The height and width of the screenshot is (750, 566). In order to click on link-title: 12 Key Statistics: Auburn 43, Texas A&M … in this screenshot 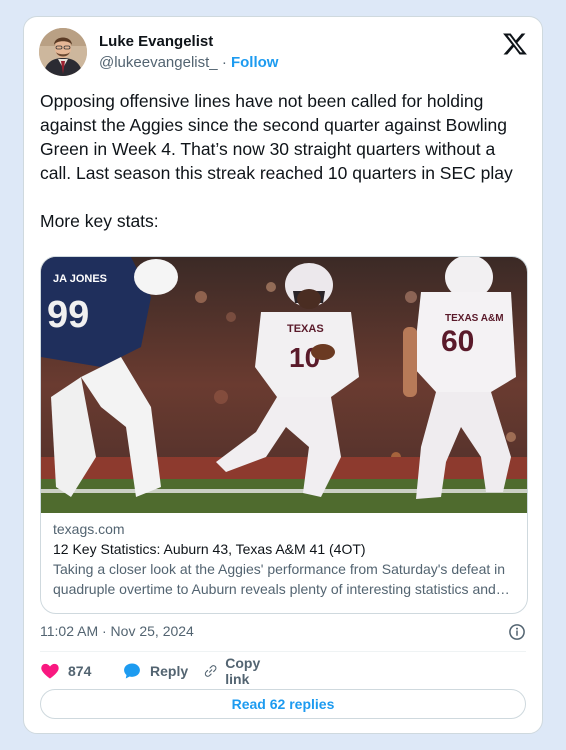, I will do `click(285, 549)`.